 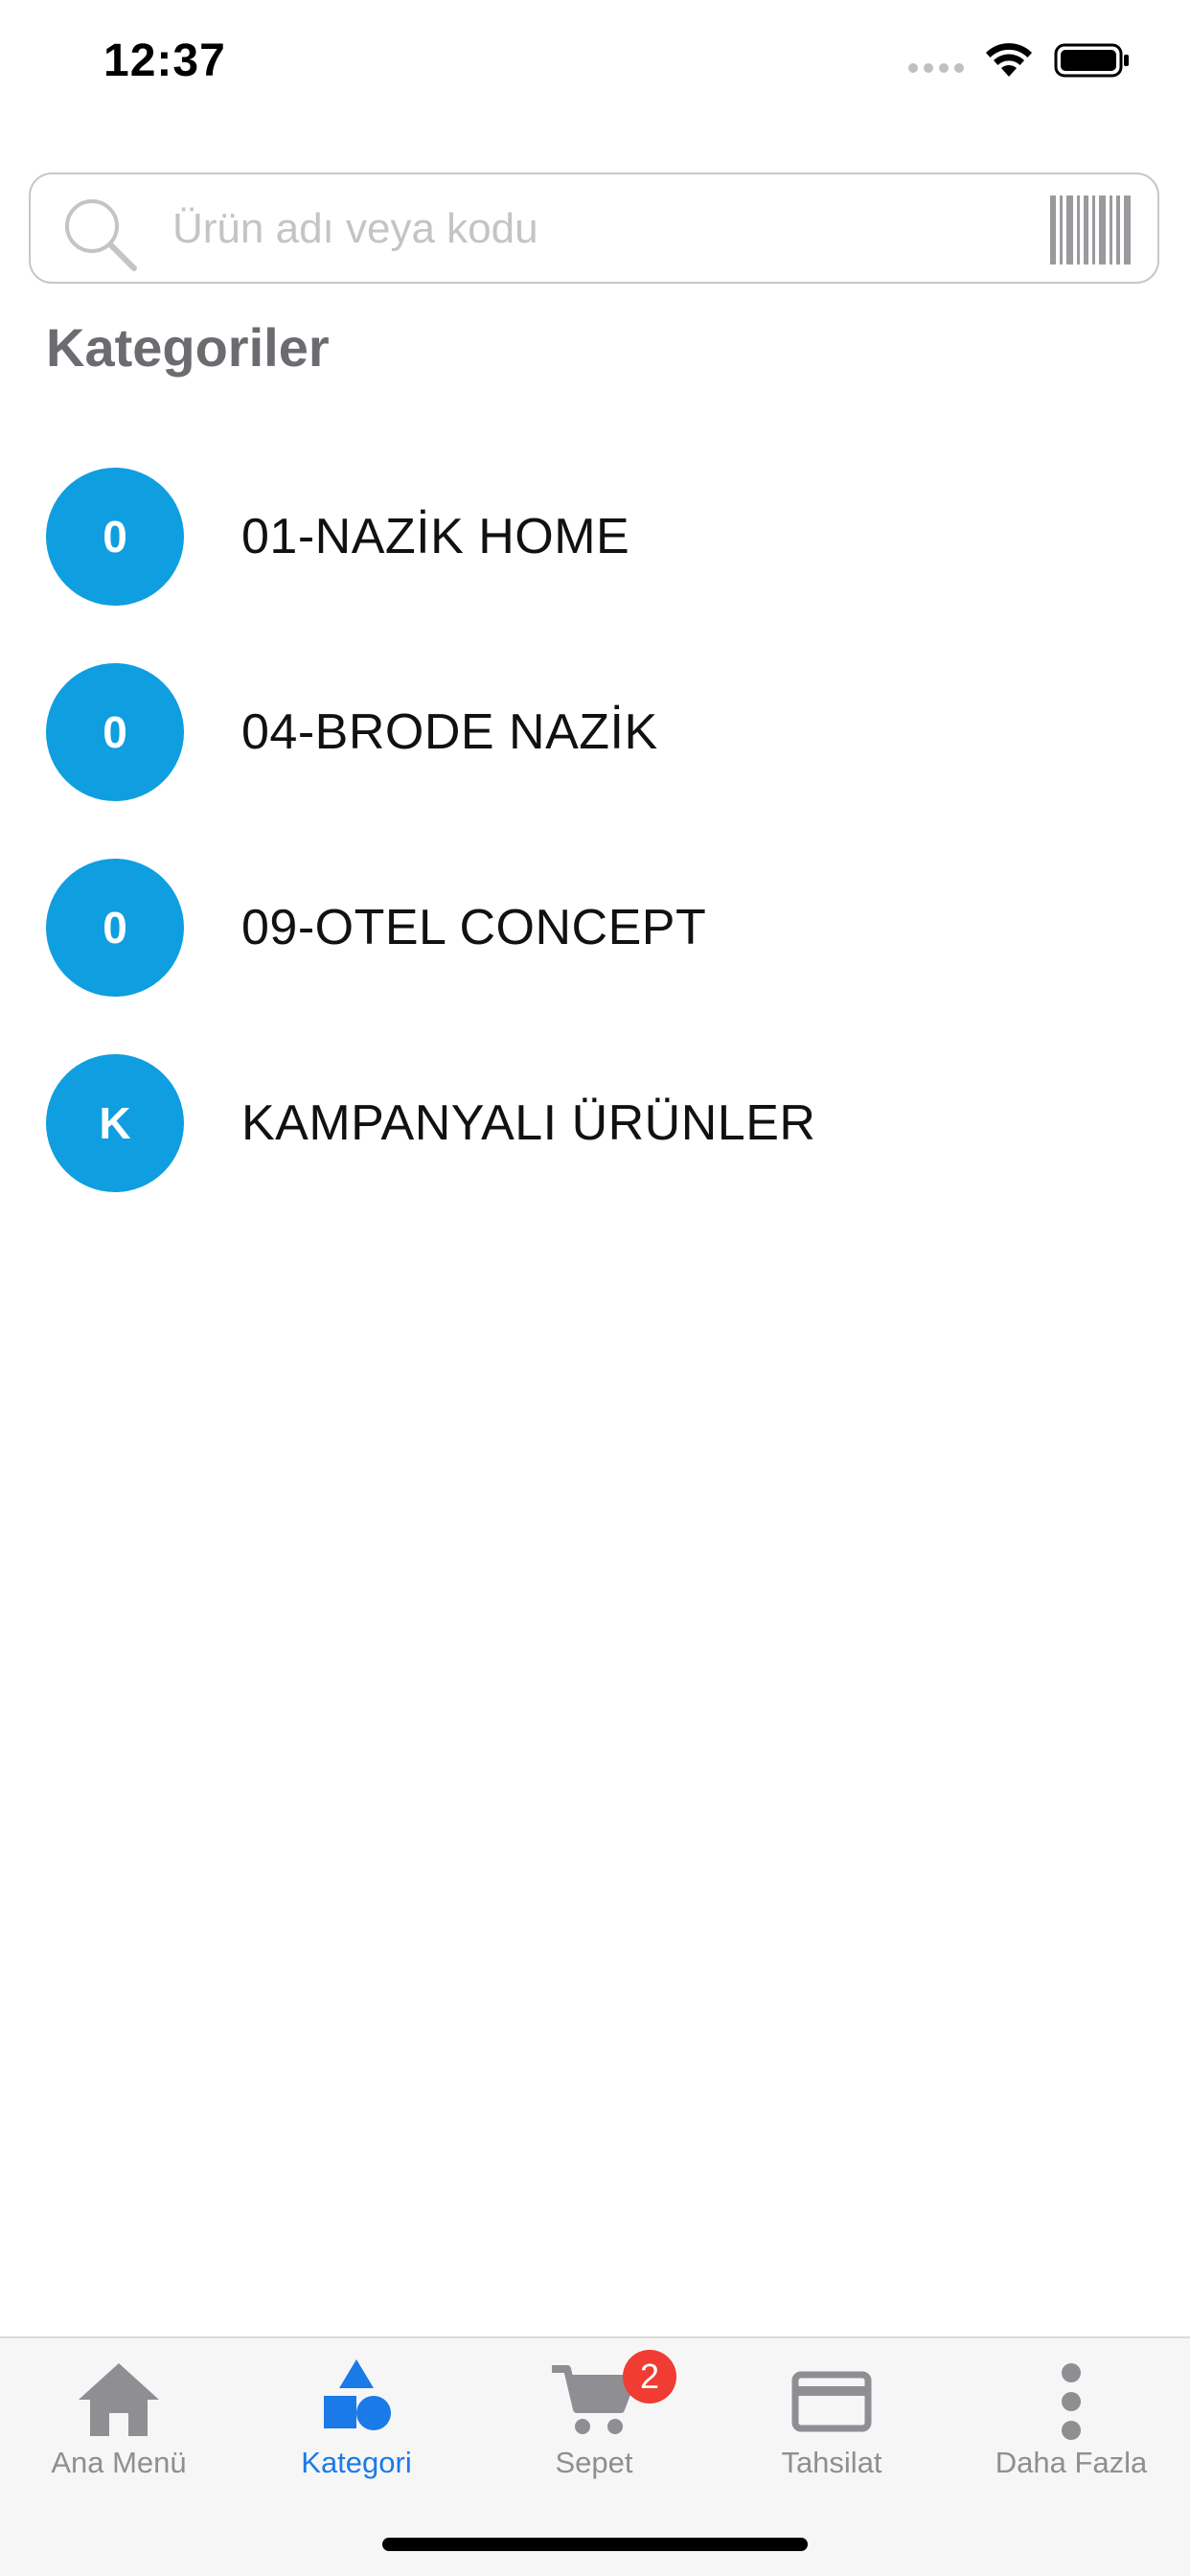 I want to click on category-item: 0 09-OTEL CONCEPT, so click(x=595, y=927).